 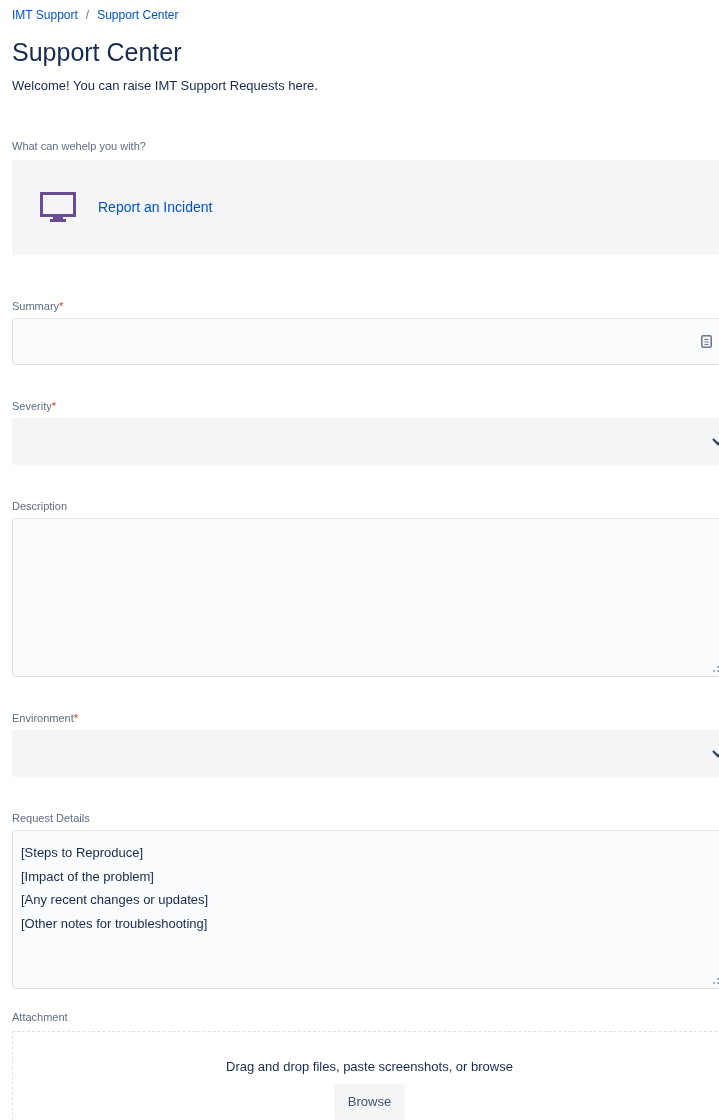 What do you see at coordinates (40, 506) in the screenshot?
I see `field-label: Description` at bounding box center [40, 506].